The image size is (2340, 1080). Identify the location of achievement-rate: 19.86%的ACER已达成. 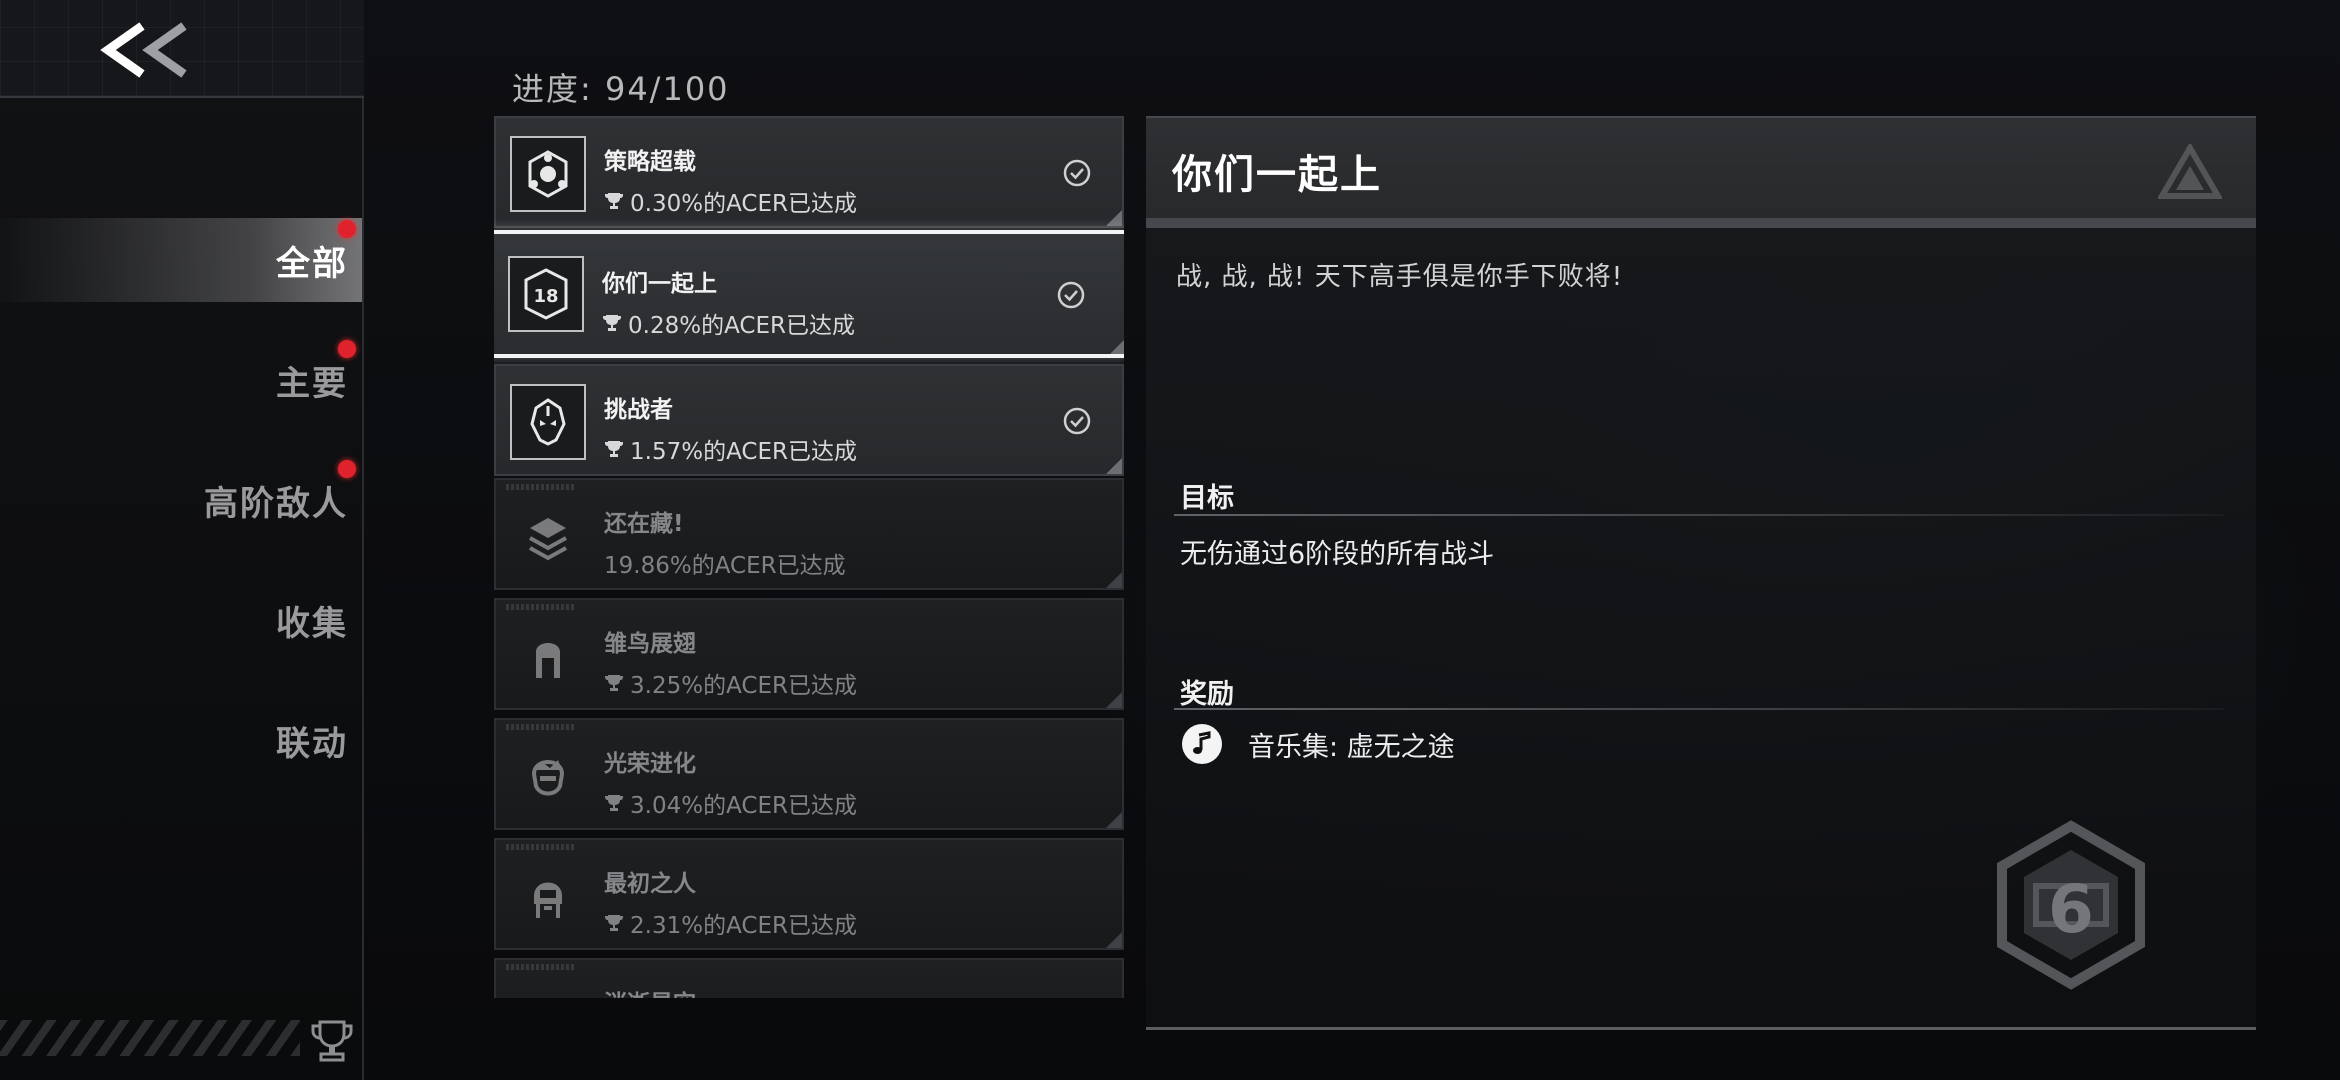
(725, 563).